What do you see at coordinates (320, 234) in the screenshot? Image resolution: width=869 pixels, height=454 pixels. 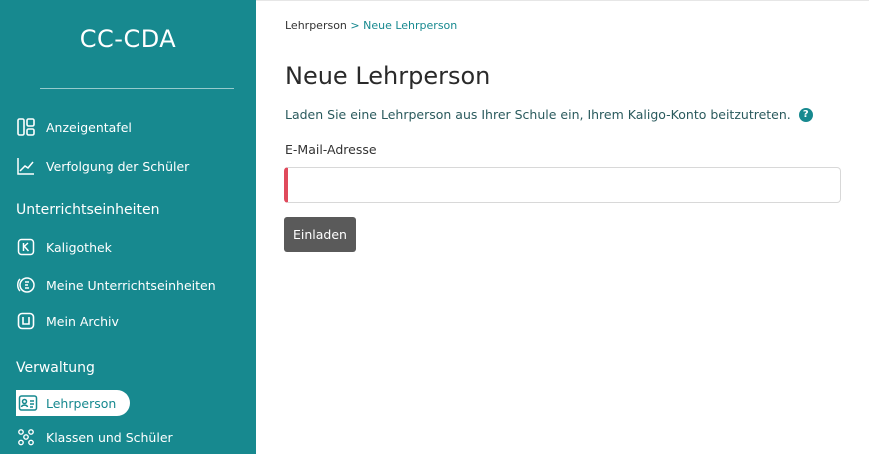 I see `invite-button: Einladen` at bounding box center [320, 234].